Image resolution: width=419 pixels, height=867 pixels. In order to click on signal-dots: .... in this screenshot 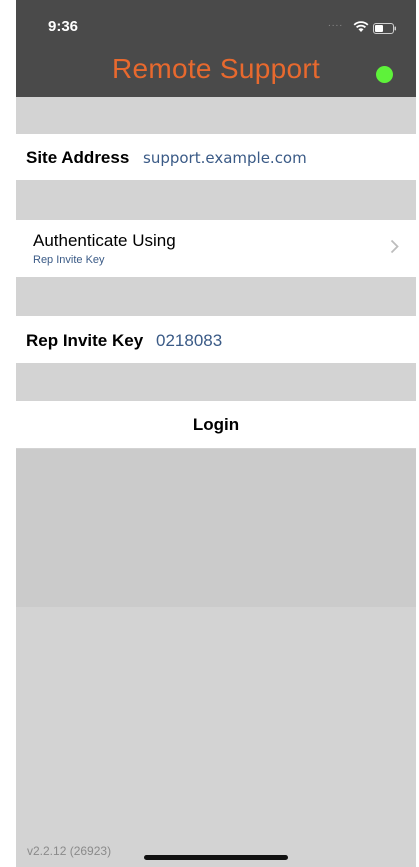, I will do `click(336, 23)`.